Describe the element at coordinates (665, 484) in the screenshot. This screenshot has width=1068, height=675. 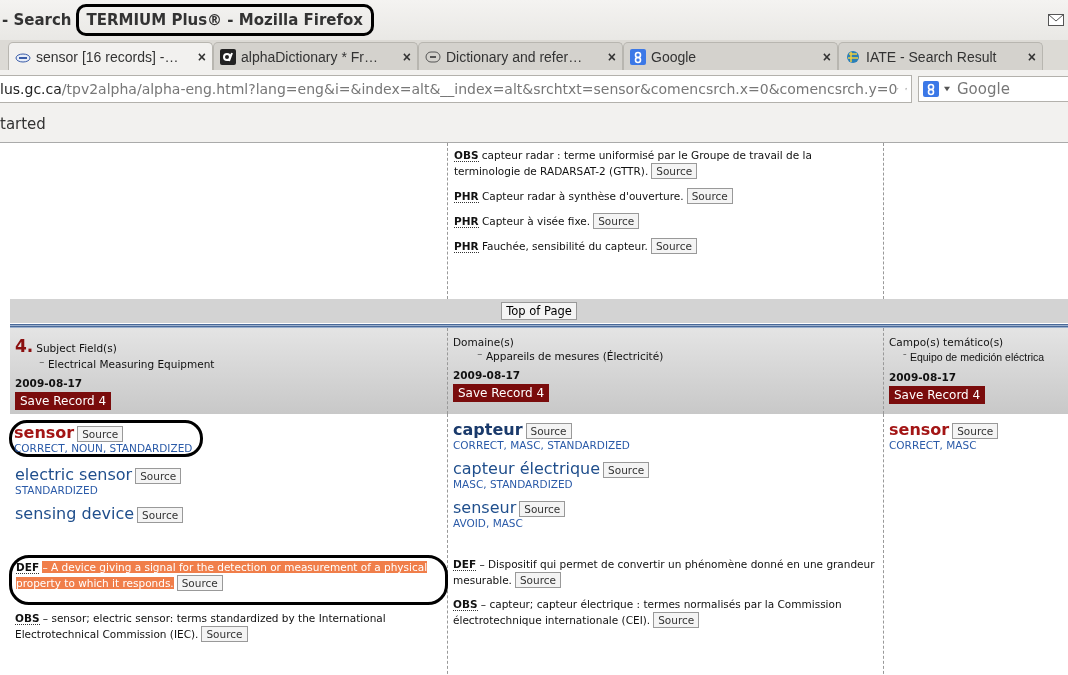
I see `term-tags: MASC, STANDARDIZED` at that location.